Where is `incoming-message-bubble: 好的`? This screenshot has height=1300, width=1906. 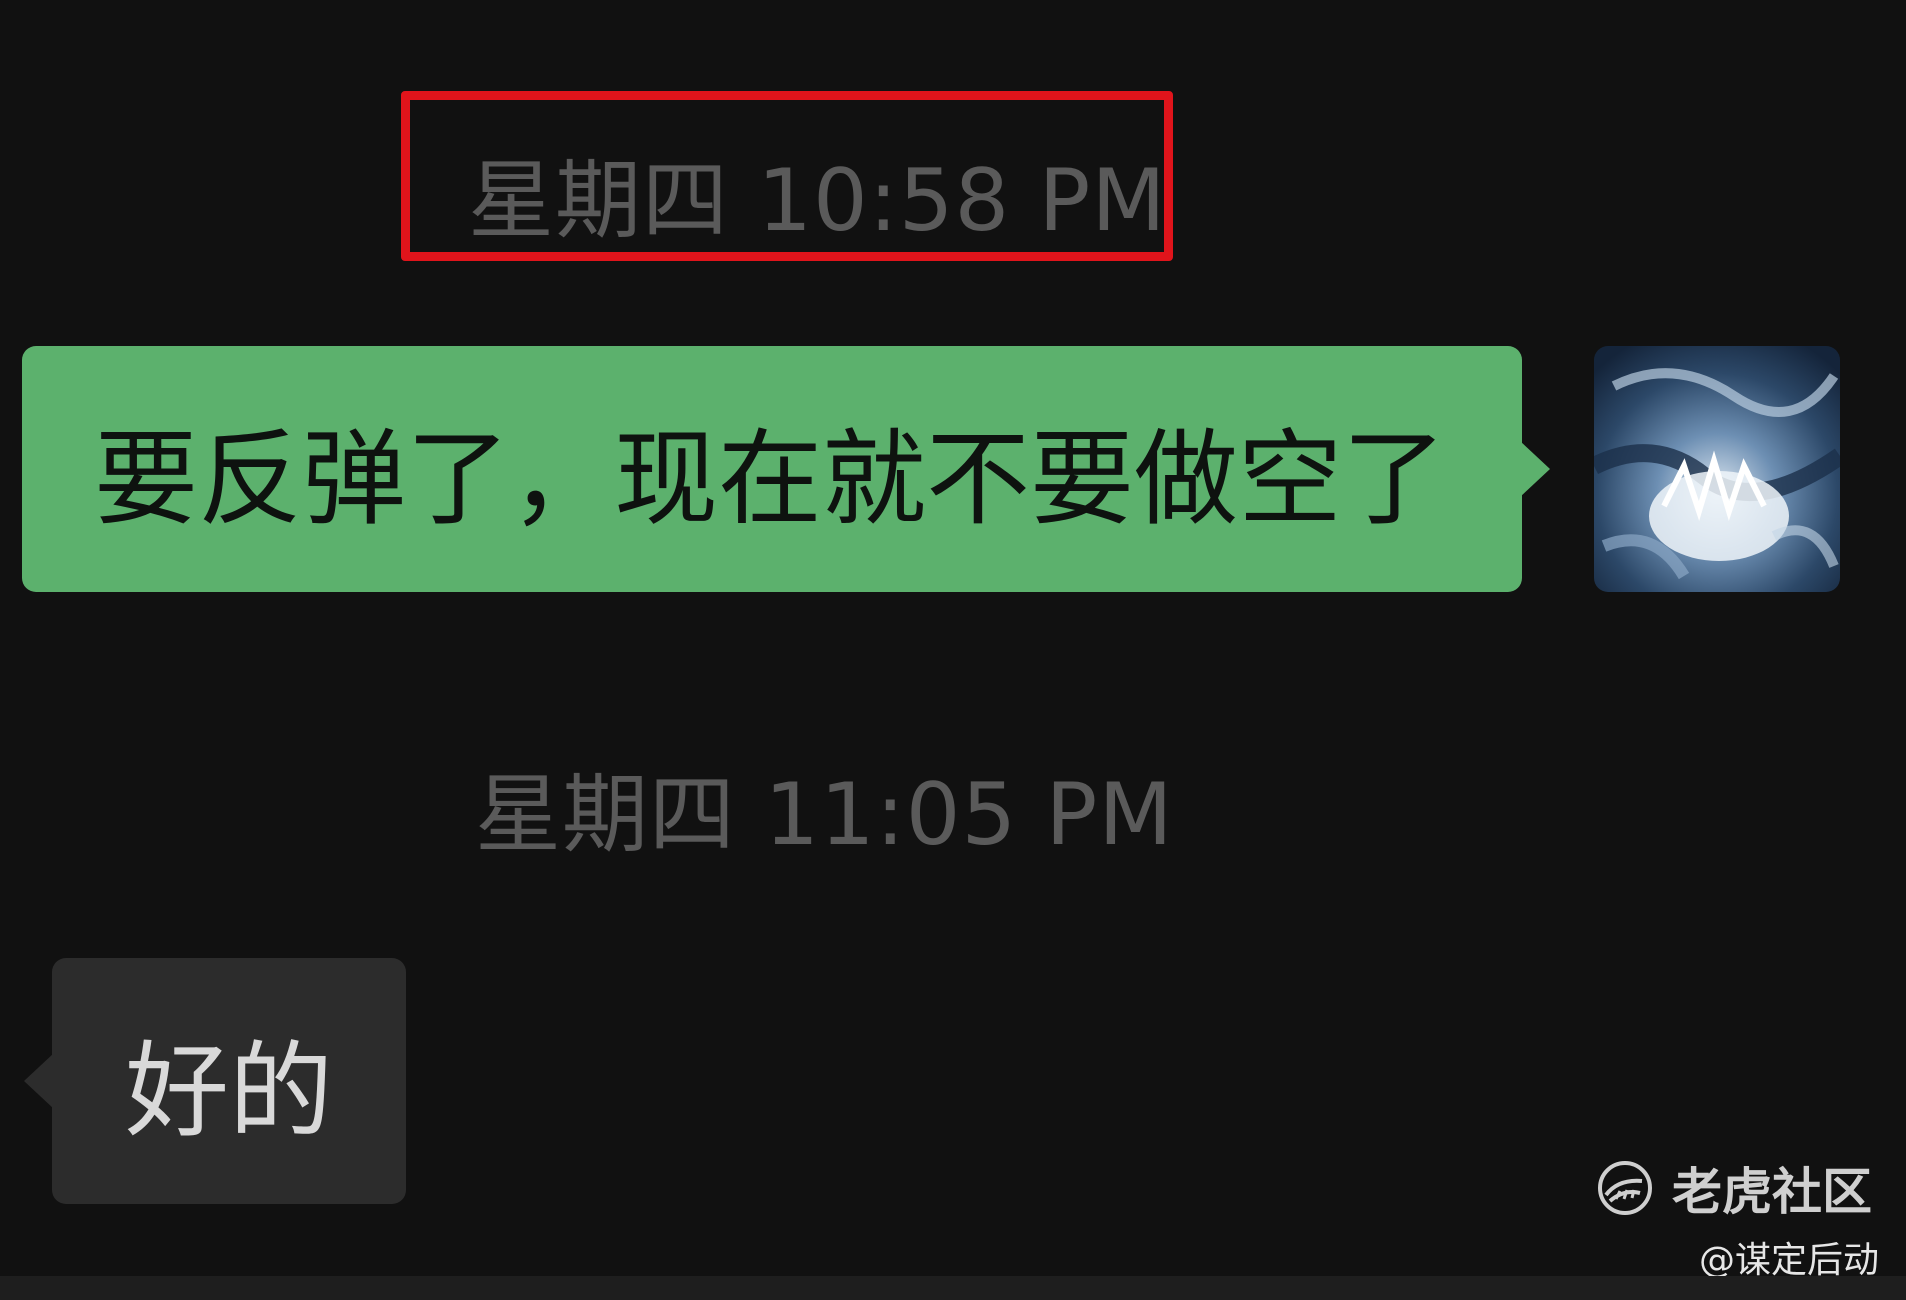 incoming-message-bubble: 好的 is located at coordinates (215, 1081).